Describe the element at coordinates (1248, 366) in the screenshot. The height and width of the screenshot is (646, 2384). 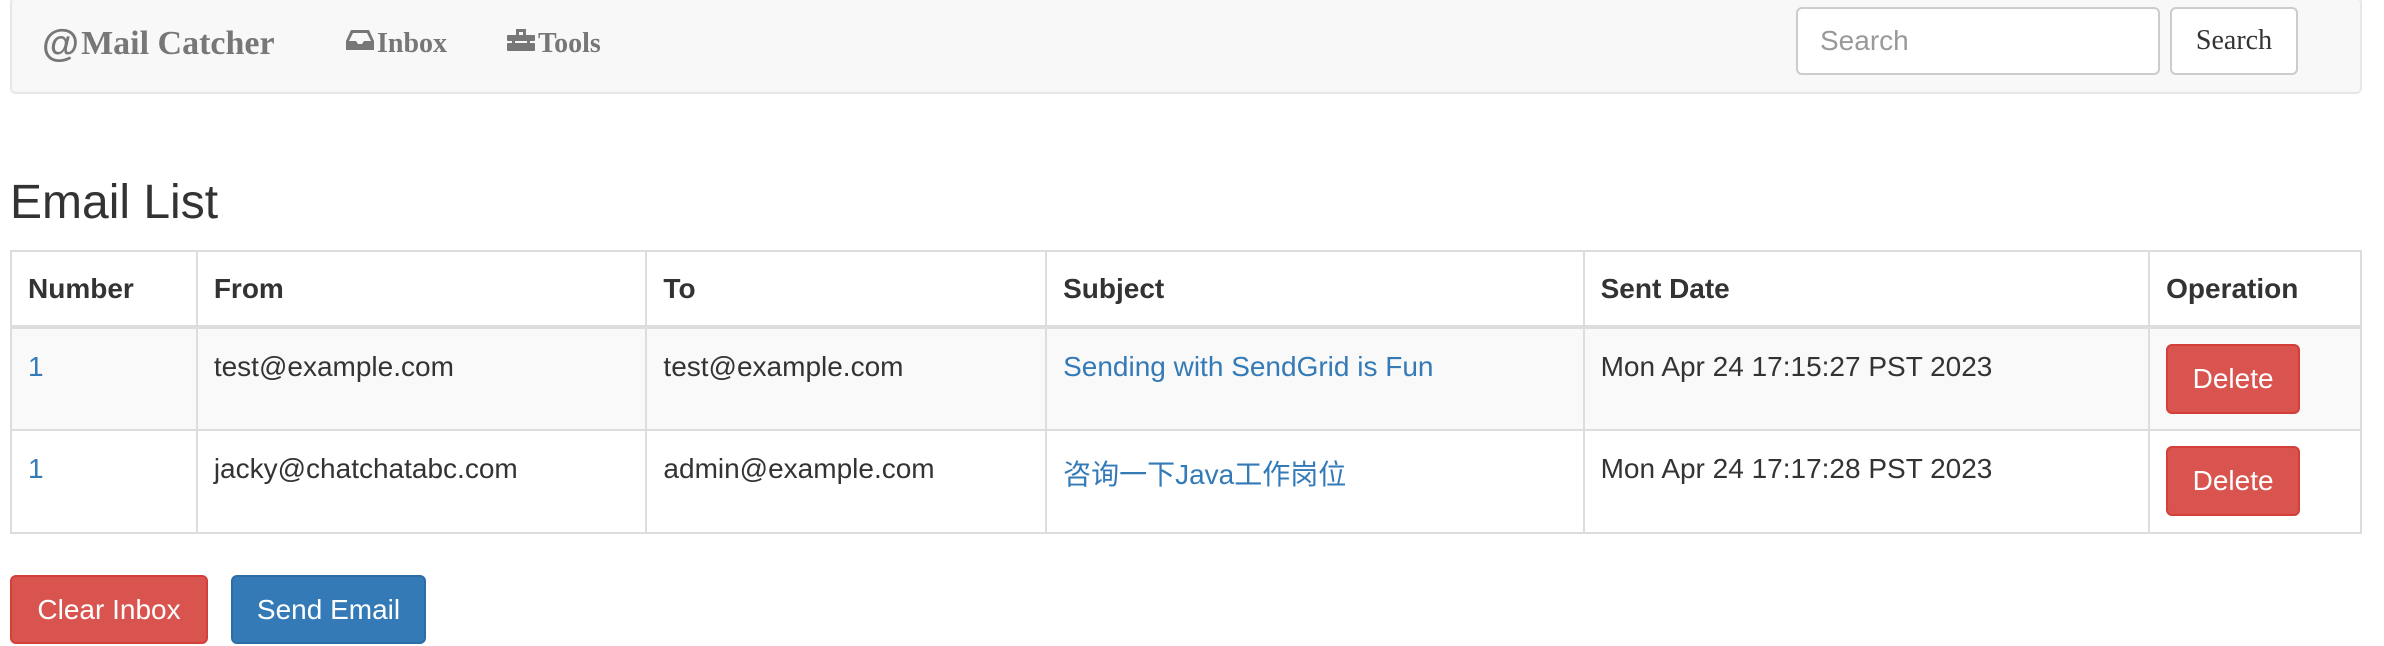
I see `email-subject-link: Sending with SendGrid is Fun` at that location.